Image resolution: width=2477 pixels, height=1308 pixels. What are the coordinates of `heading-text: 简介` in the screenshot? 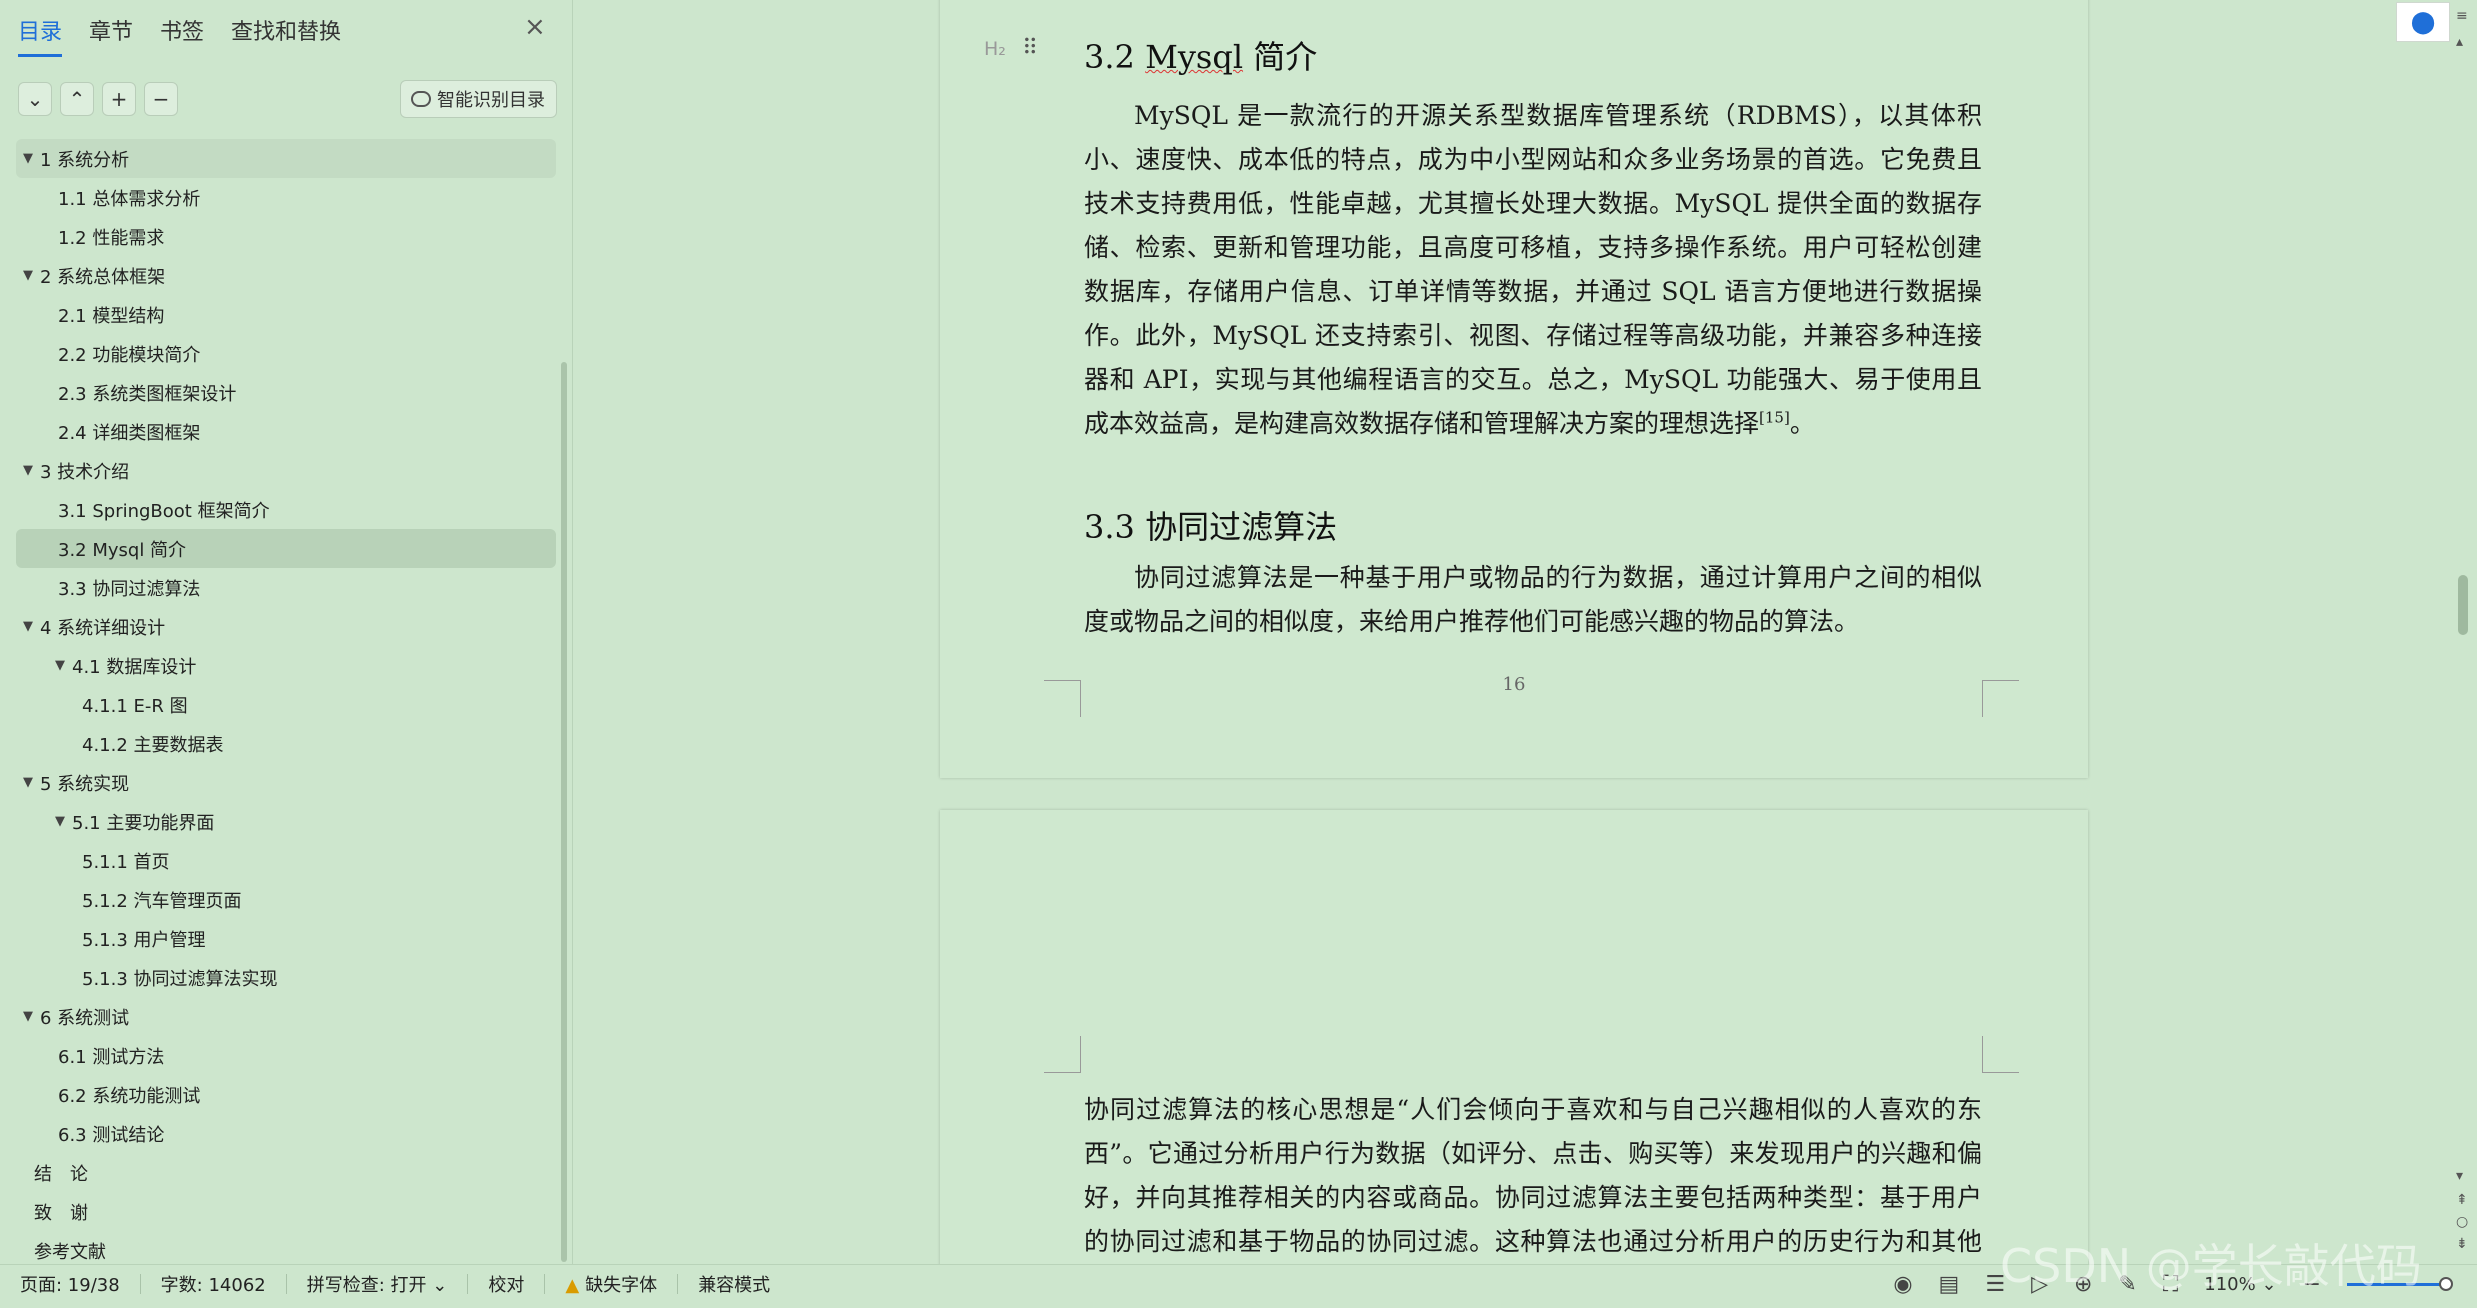 It's located at (1280, 57).